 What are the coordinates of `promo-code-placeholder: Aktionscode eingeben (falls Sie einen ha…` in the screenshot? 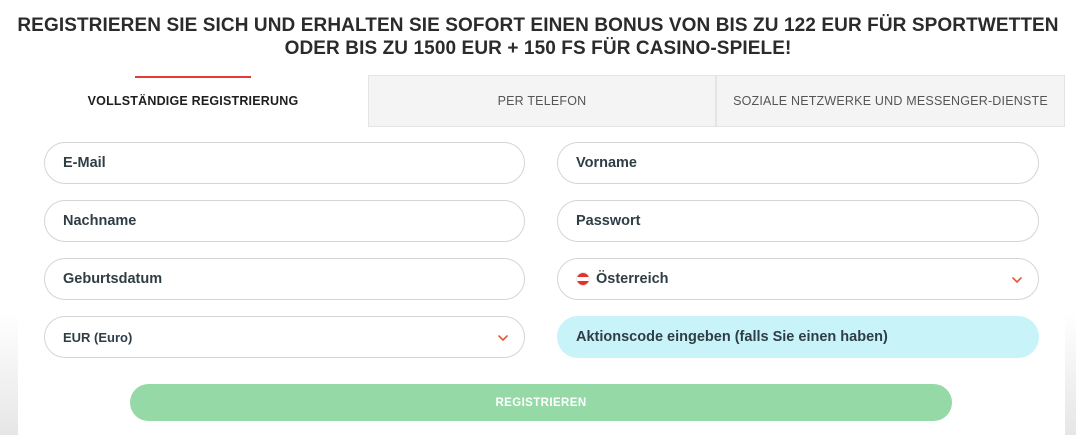 It's located at (732, 337).